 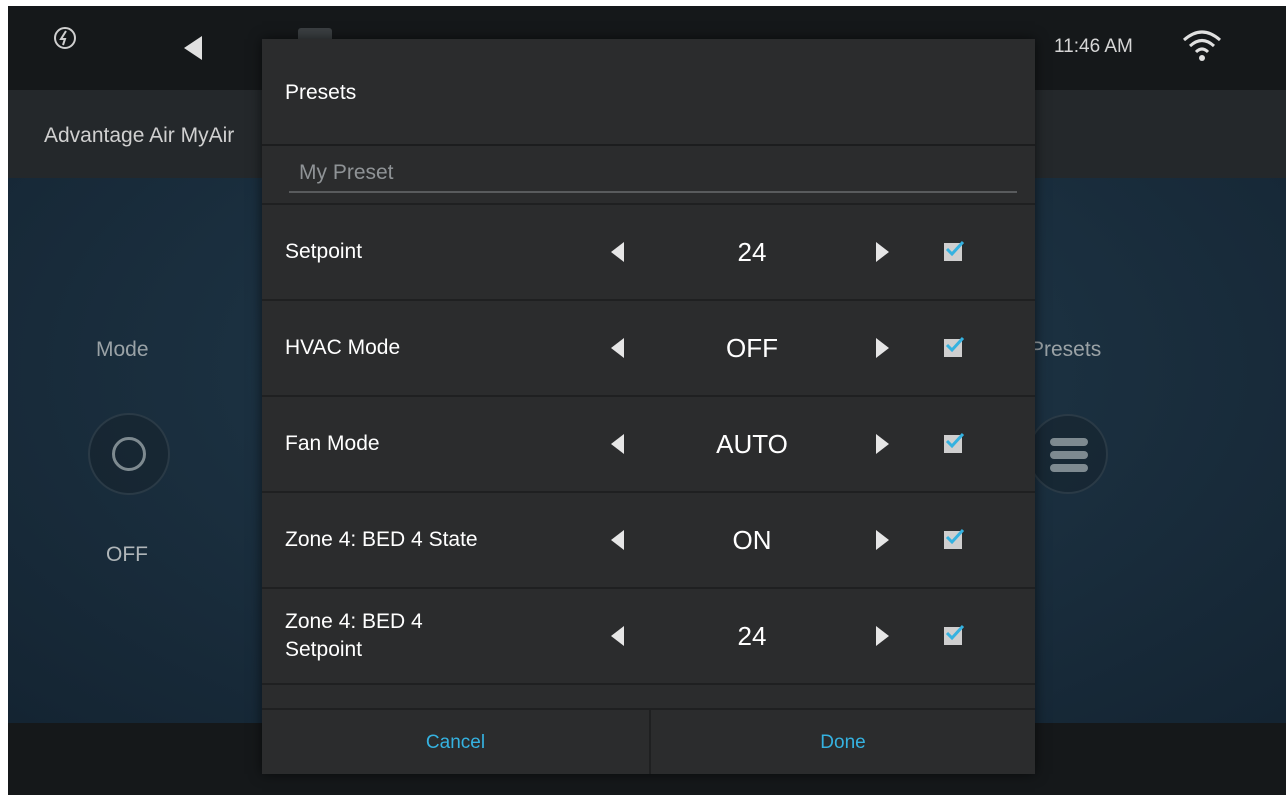 I want to click on presets-label: Presets, so click(x=1066, y=349).